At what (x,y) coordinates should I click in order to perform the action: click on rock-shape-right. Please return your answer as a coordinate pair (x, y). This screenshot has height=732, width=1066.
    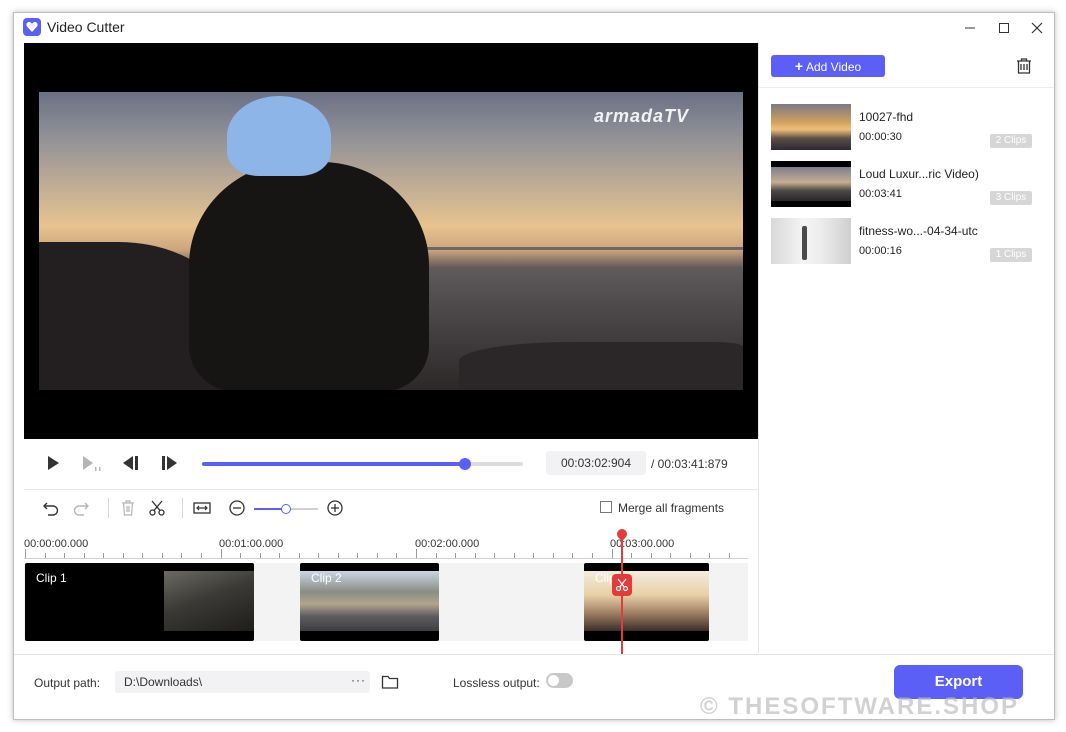
    Looking at the image, I should click on (601, 366).